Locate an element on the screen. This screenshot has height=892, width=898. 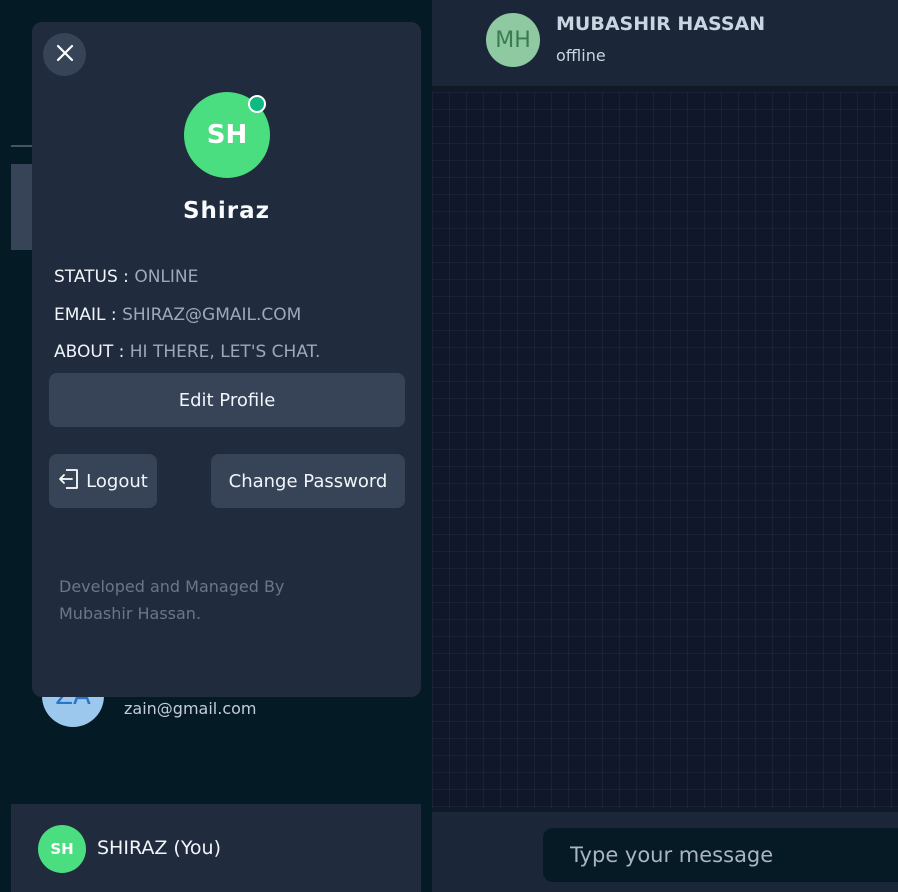
avatar: MH is located at coordinates (513, 40).